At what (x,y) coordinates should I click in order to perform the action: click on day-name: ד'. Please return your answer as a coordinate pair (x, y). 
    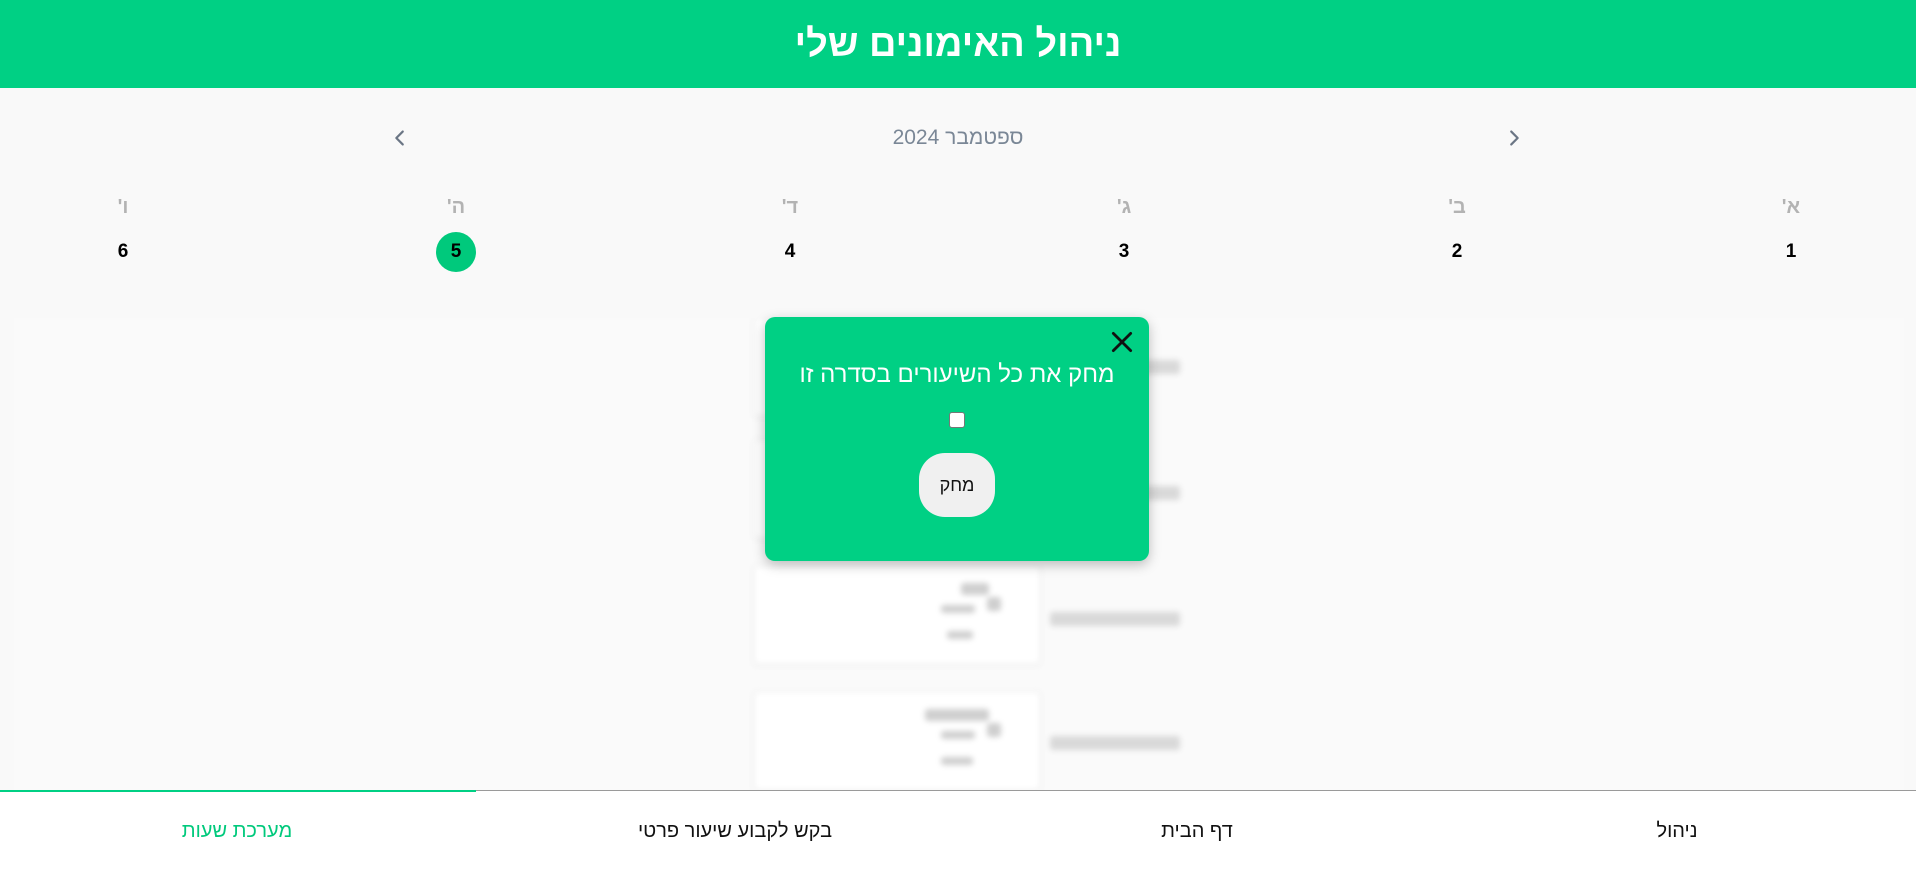
    Looking at the image, I should click on (790, 207).